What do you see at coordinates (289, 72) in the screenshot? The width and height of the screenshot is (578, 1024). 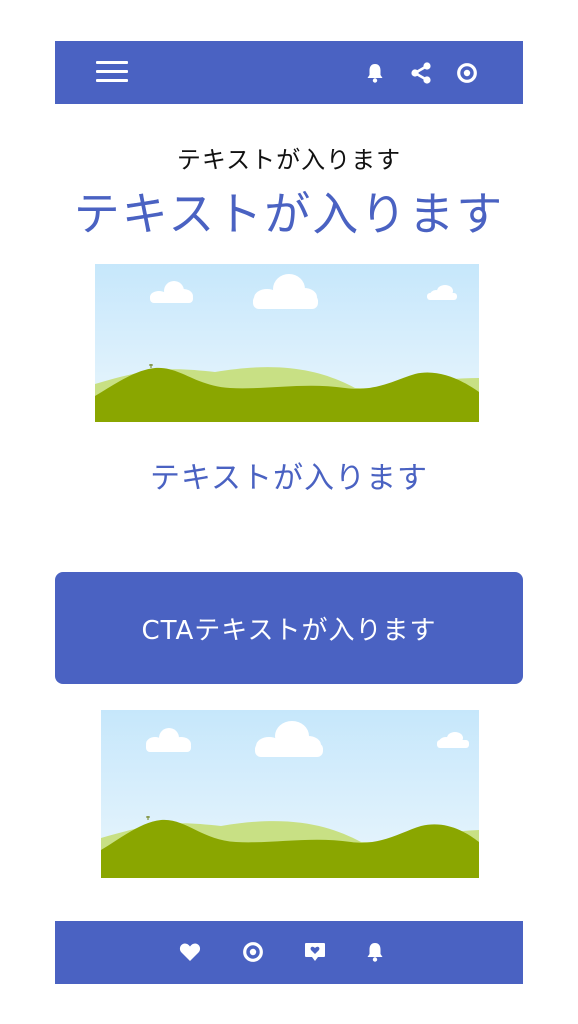 I see `top-app-bar` at bounding box center [289, 72].